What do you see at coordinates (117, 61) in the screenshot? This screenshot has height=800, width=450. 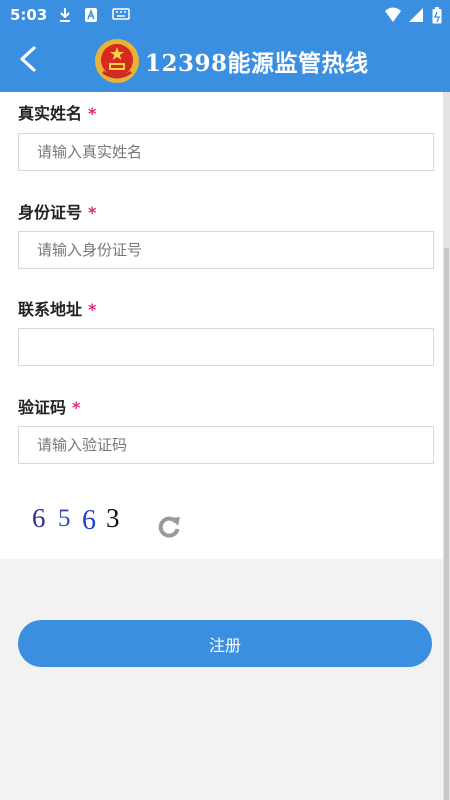 I see `national-emblem-icon` at bounding box center [117, 61].